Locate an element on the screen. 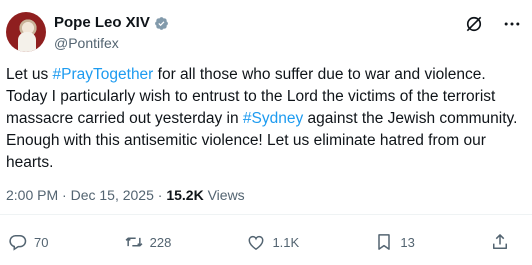 This screenshot has height=265, width=532. share-icon is located at coordinates (499, 241).